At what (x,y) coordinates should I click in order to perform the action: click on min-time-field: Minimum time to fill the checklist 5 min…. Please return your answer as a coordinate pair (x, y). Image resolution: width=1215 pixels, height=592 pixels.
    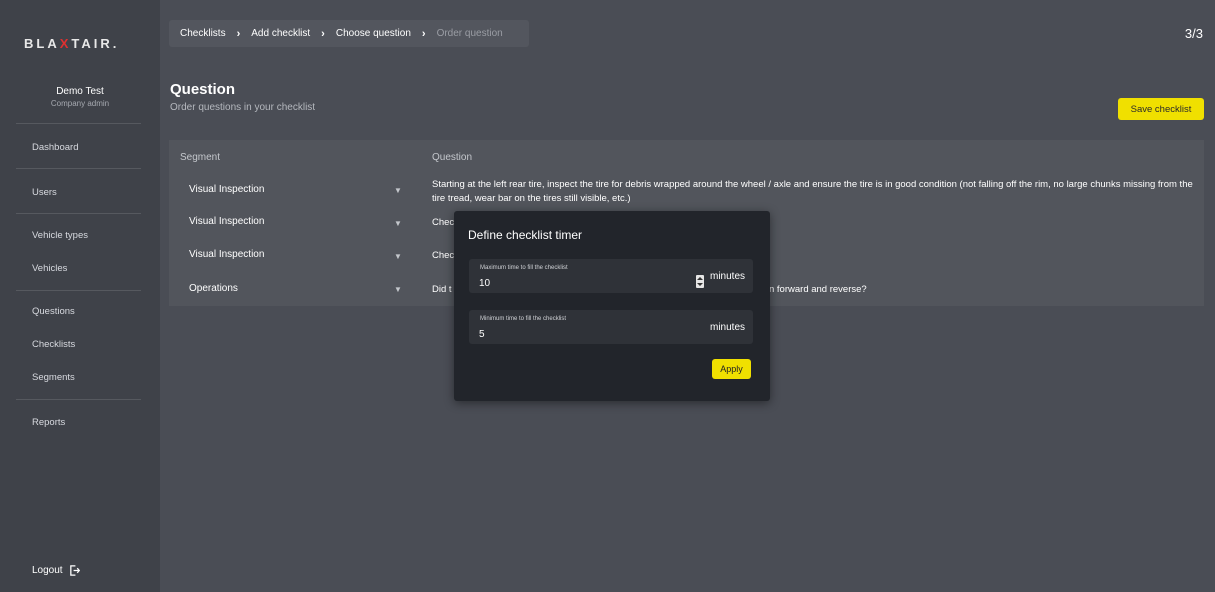
    Looking at the image, I should click on (611, 327).